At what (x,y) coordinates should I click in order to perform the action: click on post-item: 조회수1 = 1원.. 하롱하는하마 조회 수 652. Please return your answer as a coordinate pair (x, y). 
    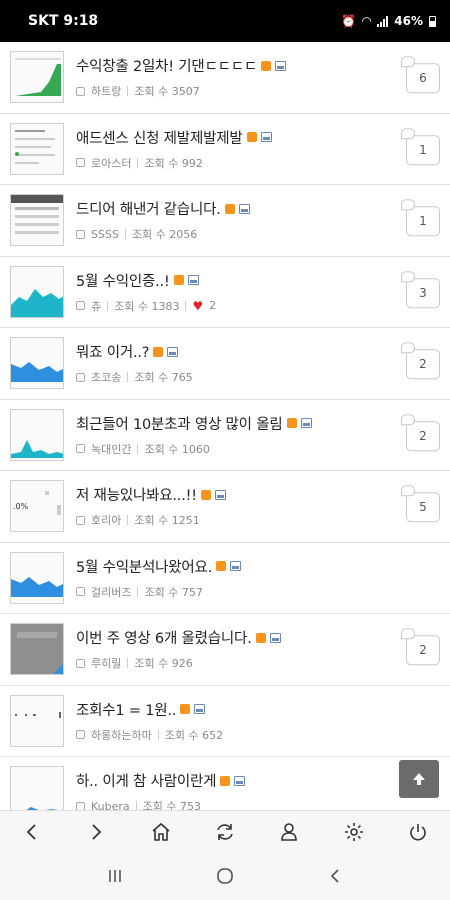
    Looking at the image, I should click on (225, 721).